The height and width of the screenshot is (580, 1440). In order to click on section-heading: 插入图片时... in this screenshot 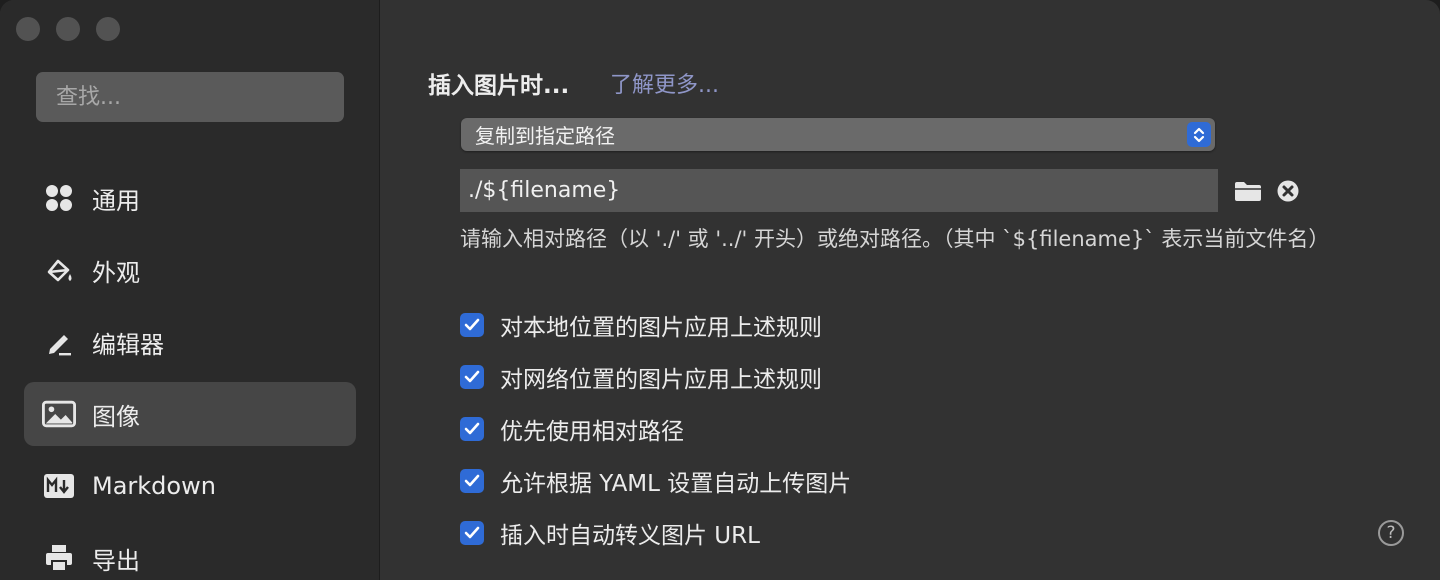, I will do `click(499, 86)`.